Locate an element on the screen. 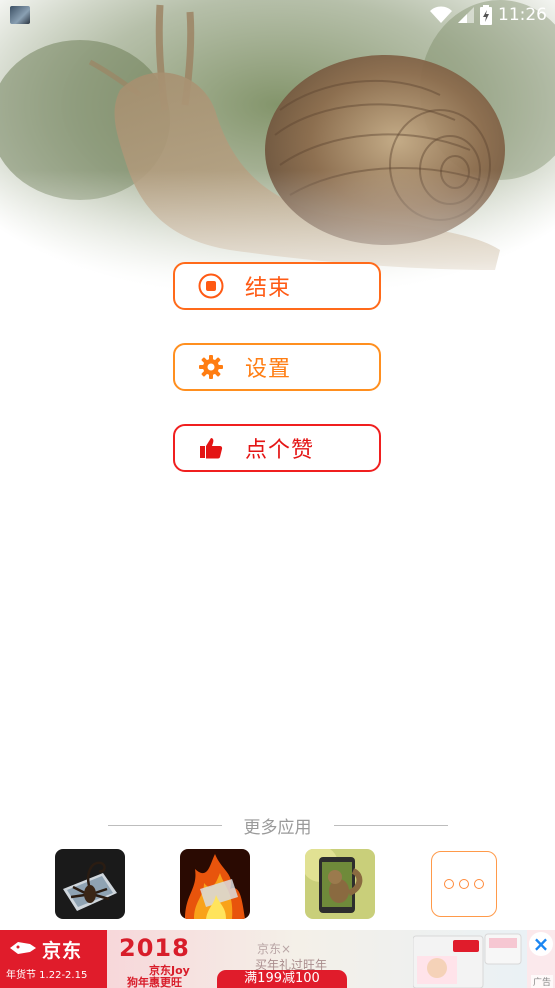 Image resolution: width=555 pixels, height=988 pixels. ad-partner: 京东× is located at coordinates (274, 949).